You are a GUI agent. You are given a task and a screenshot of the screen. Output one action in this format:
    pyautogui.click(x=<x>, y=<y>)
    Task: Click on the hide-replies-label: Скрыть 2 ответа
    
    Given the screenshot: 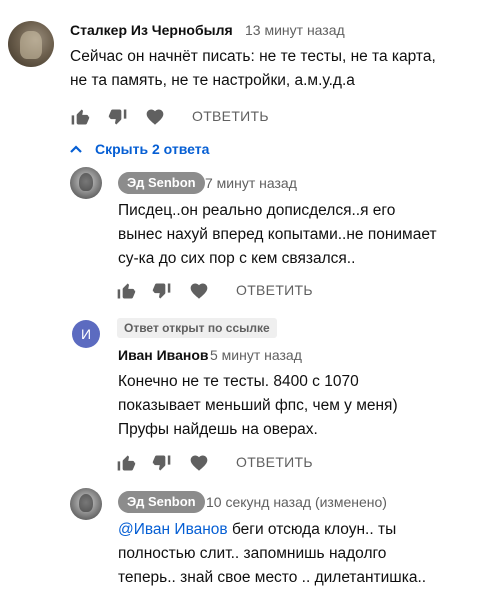 What is the action you would take?
    pyautogui.click(x=152, y=149)
    